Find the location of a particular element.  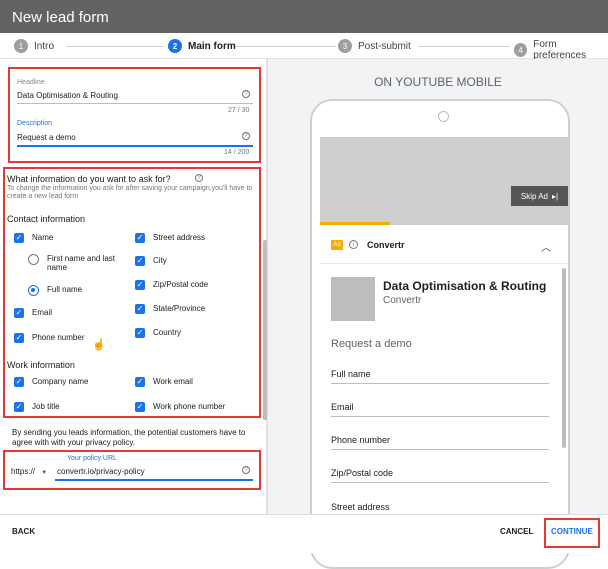

checkbox-work-phone: ✓ Work phone number is located at coordinates (180, 407).